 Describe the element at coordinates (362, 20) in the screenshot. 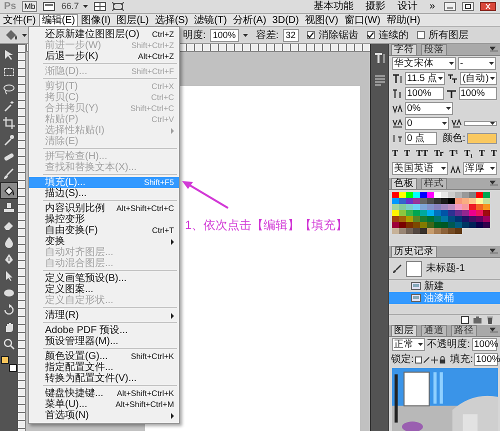

I see `menu-item: 窗口(W)` at that location.